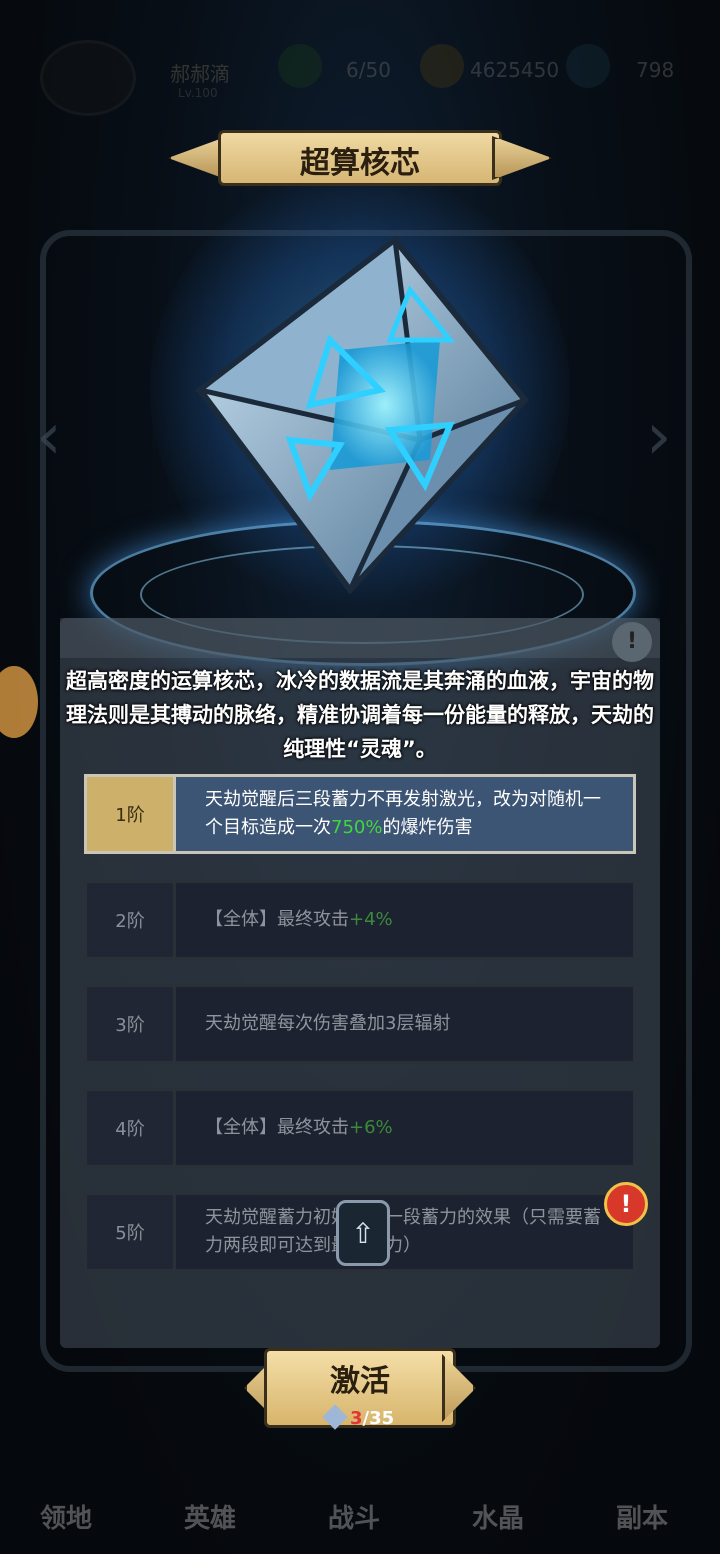  Describe the element at coordinates (299, 1127) in the screenshot. I see `tier-effect: 【全体】最终攻击+6%` at that location.